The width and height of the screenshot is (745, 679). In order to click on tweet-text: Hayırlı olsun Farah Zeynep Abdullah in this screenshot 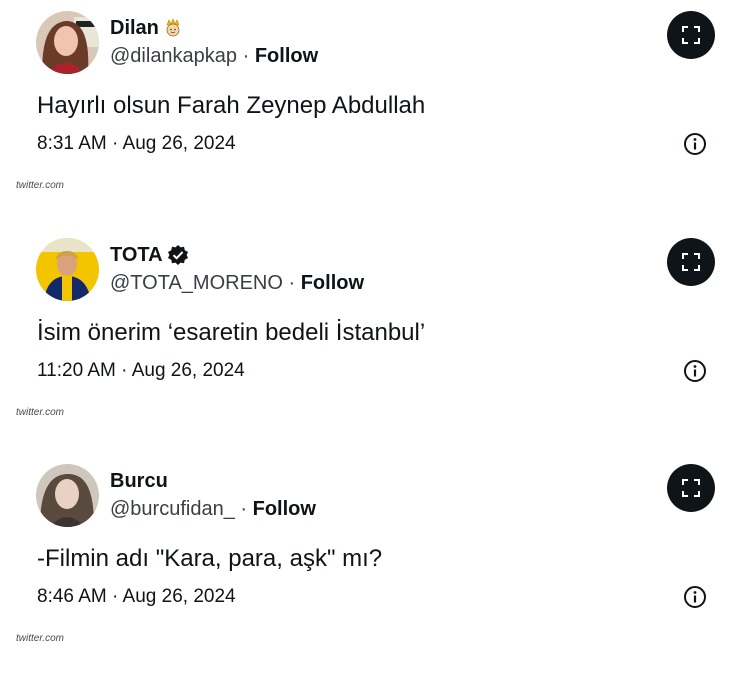, I will do `click(231, 105)`.